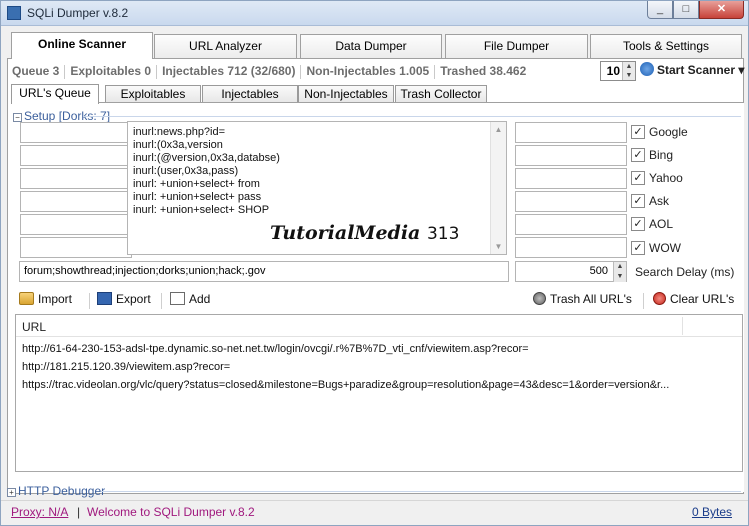  What do you see at coordinates (682, 326) in the screenshot?
I see `column-divider` at bounding box center [682, 326].